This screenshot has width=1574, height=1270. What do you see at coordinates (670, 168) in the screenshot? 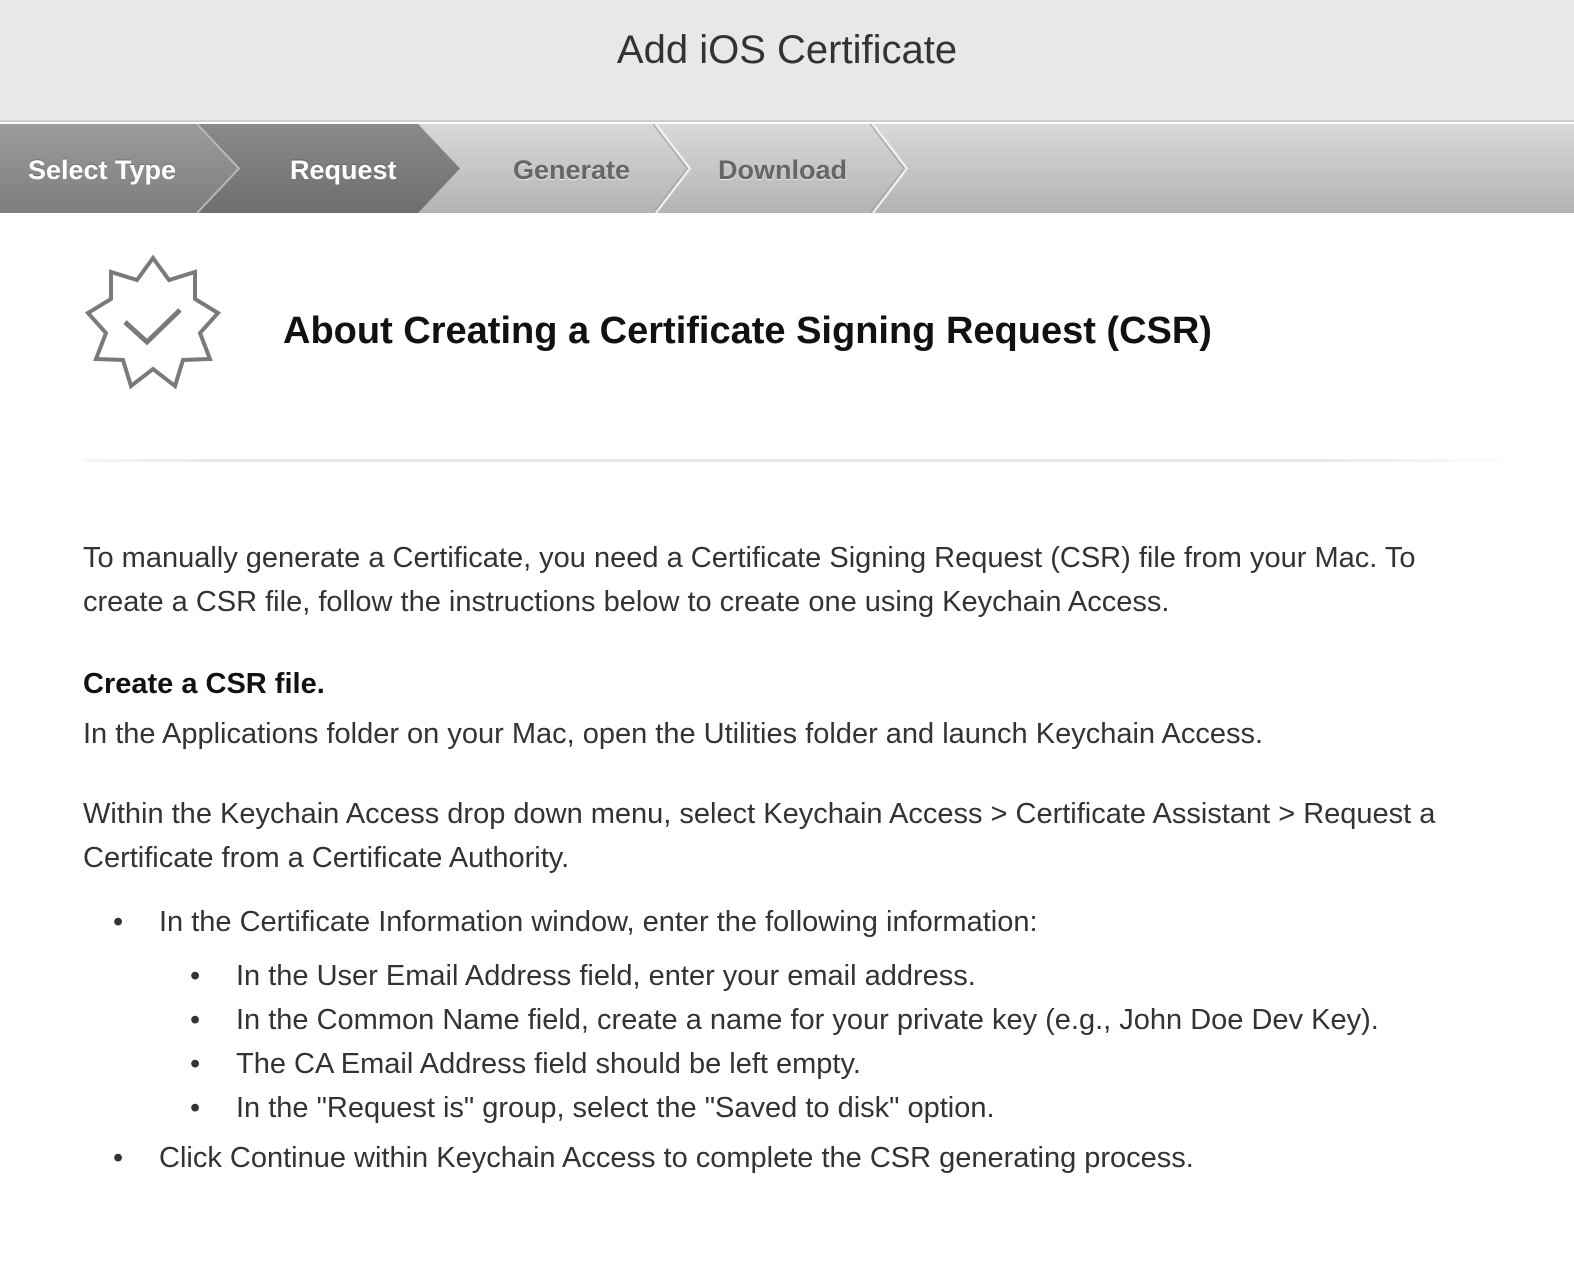
I see `step-divider-2-shadow` at bounding box center [670, 168].